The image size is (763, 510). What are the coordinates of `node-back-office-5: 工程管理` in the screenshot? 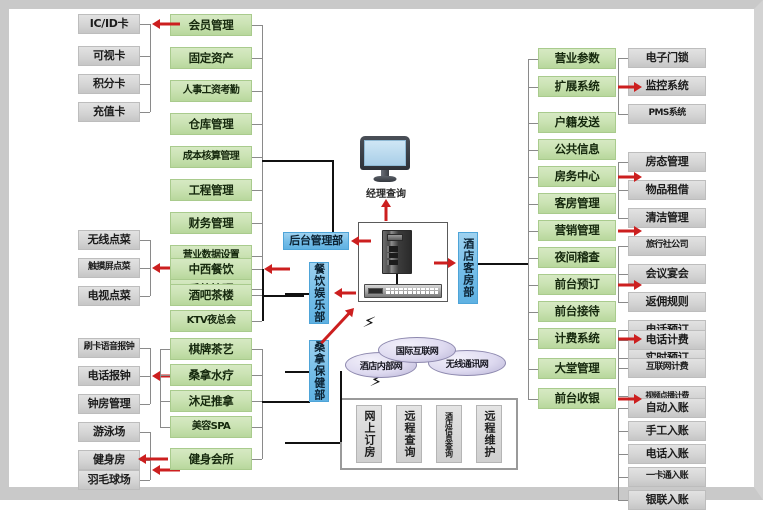 It's located at (211, 190).